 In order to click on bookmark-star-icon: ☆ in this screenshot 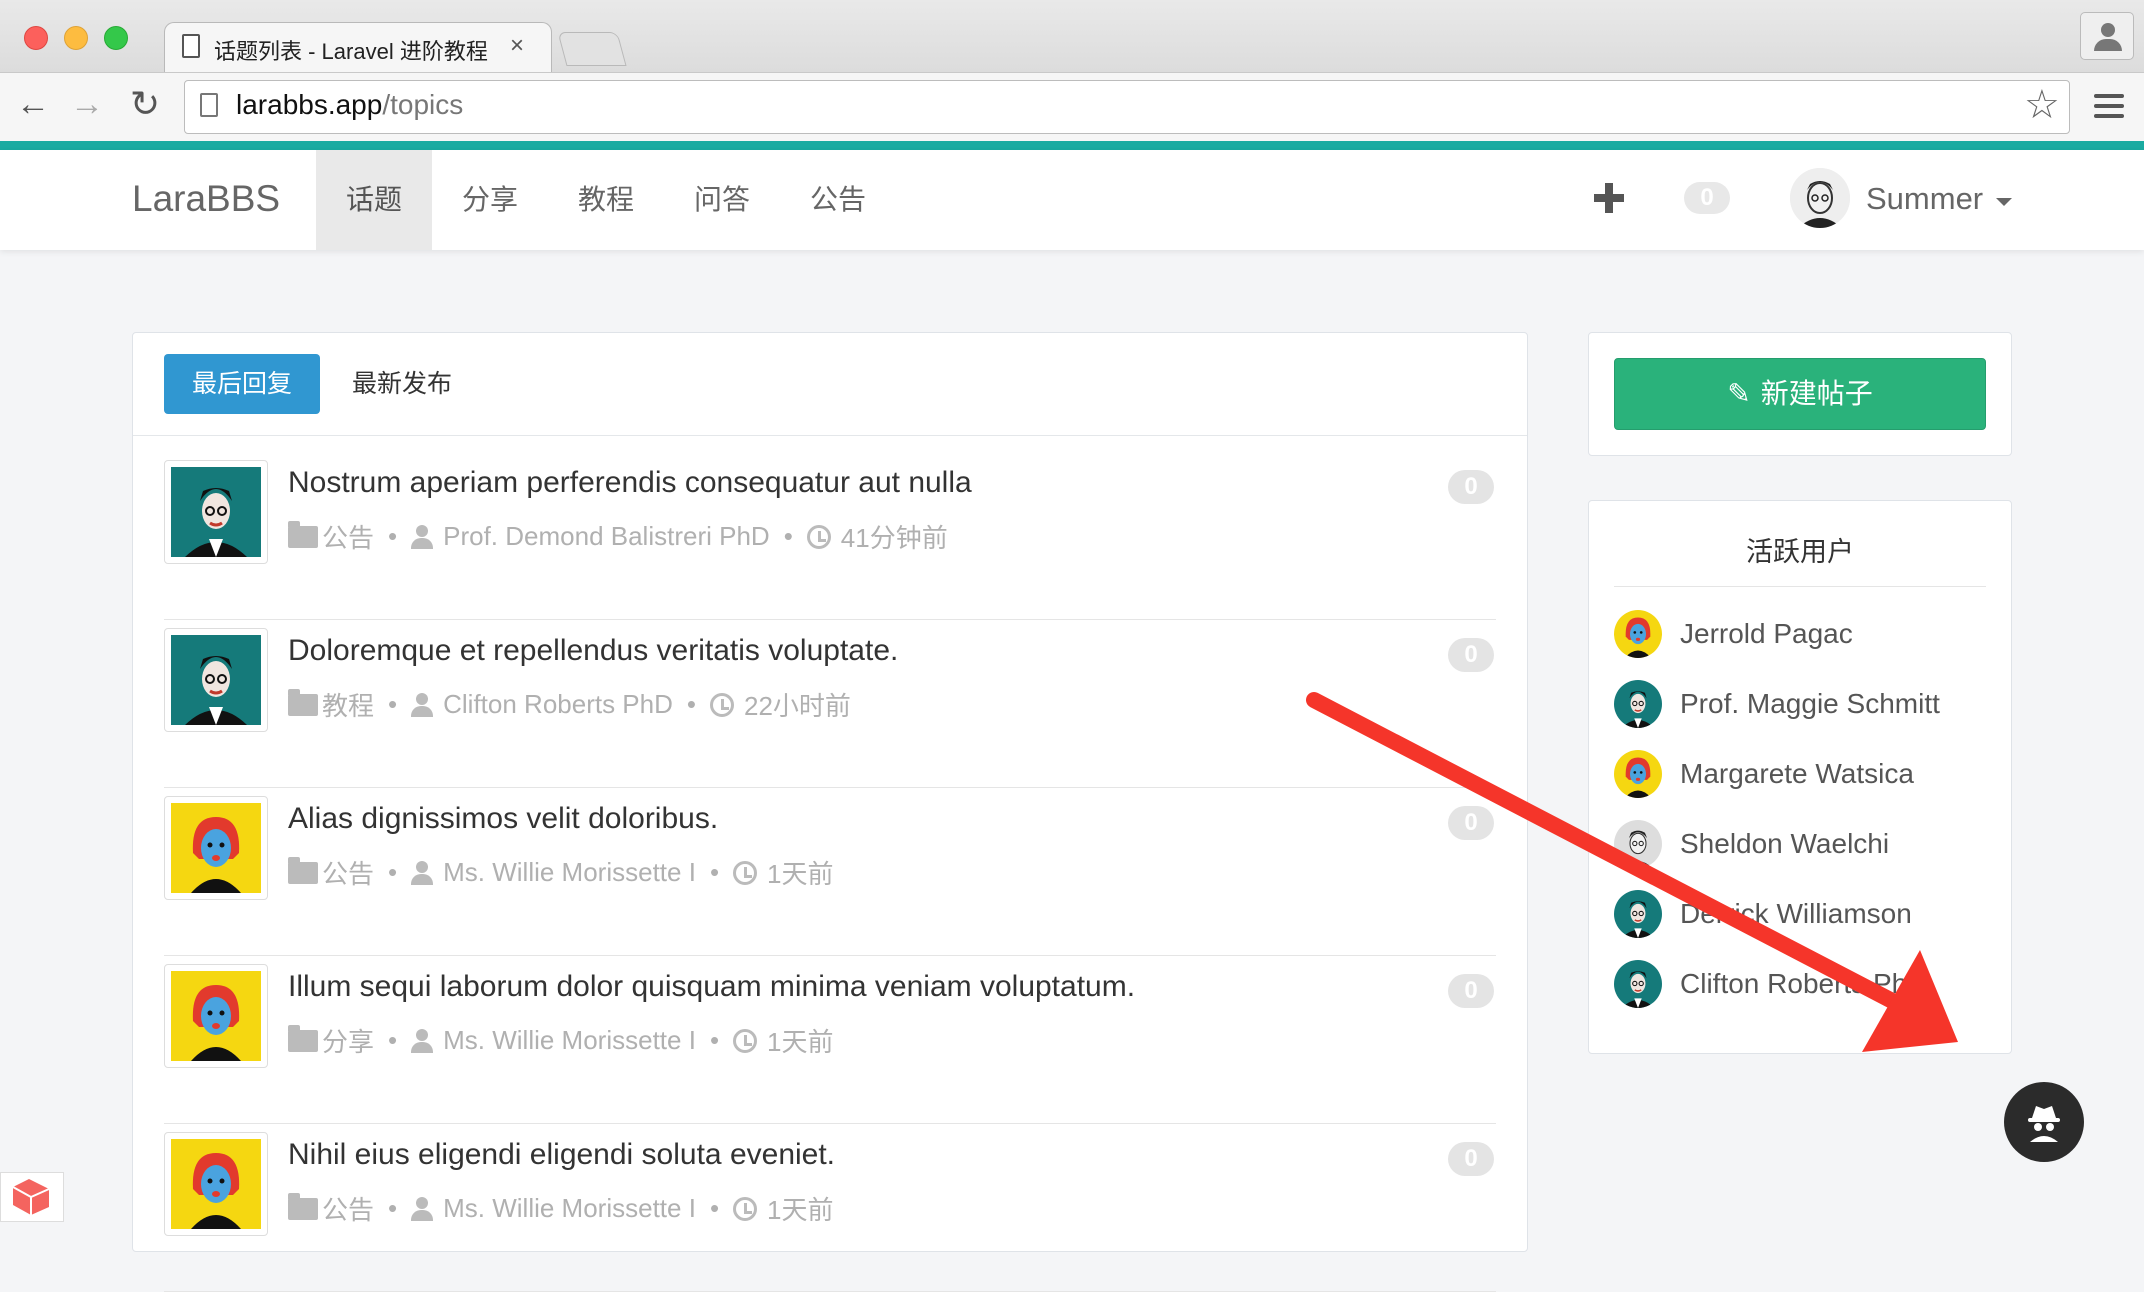, I will do `click(2042, 105)`.